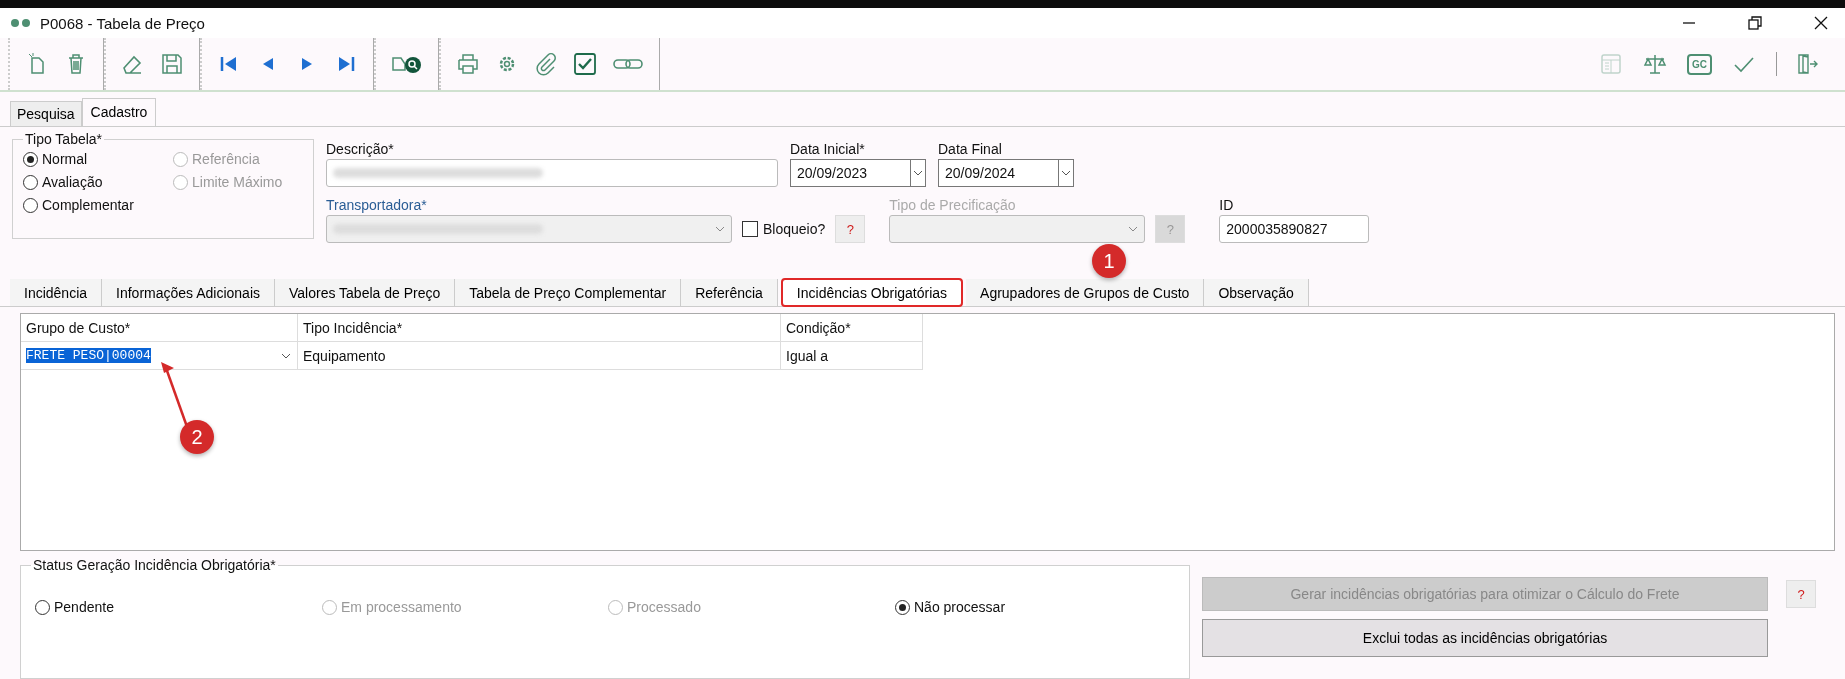 The image size is (1845, 679). Describe the element at coordinates (84, 607) in the screenshot. I see `radio-label: Pendente` at that location.